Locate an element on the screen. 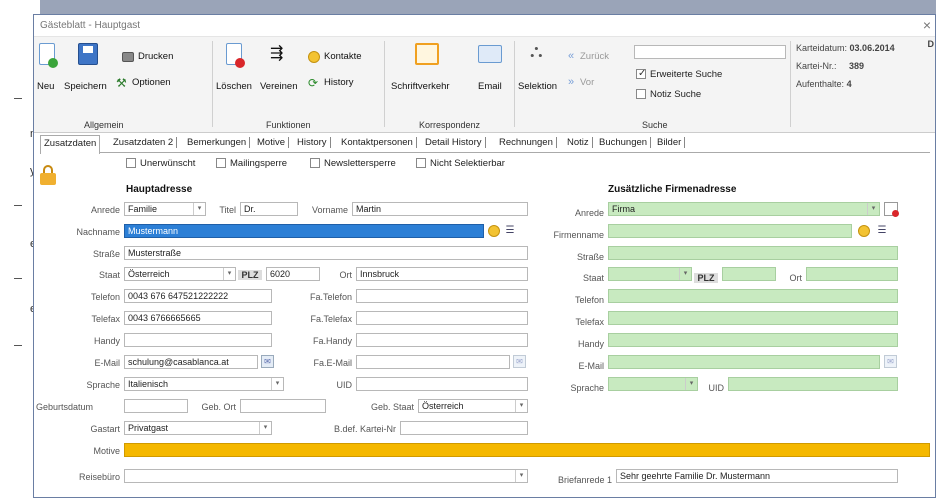 This screenshot has height=498, width=936. company-city-field is located at coordinates (852, 274).